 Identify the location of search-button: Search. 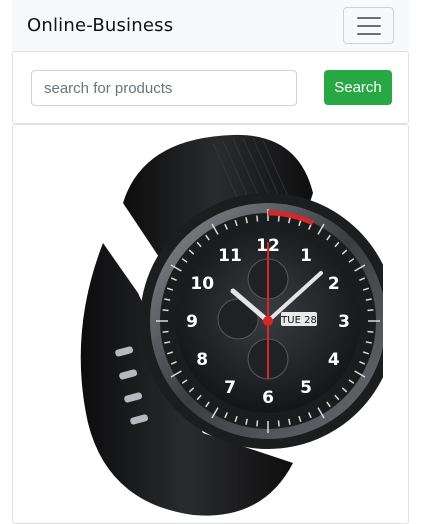
(358, 87).